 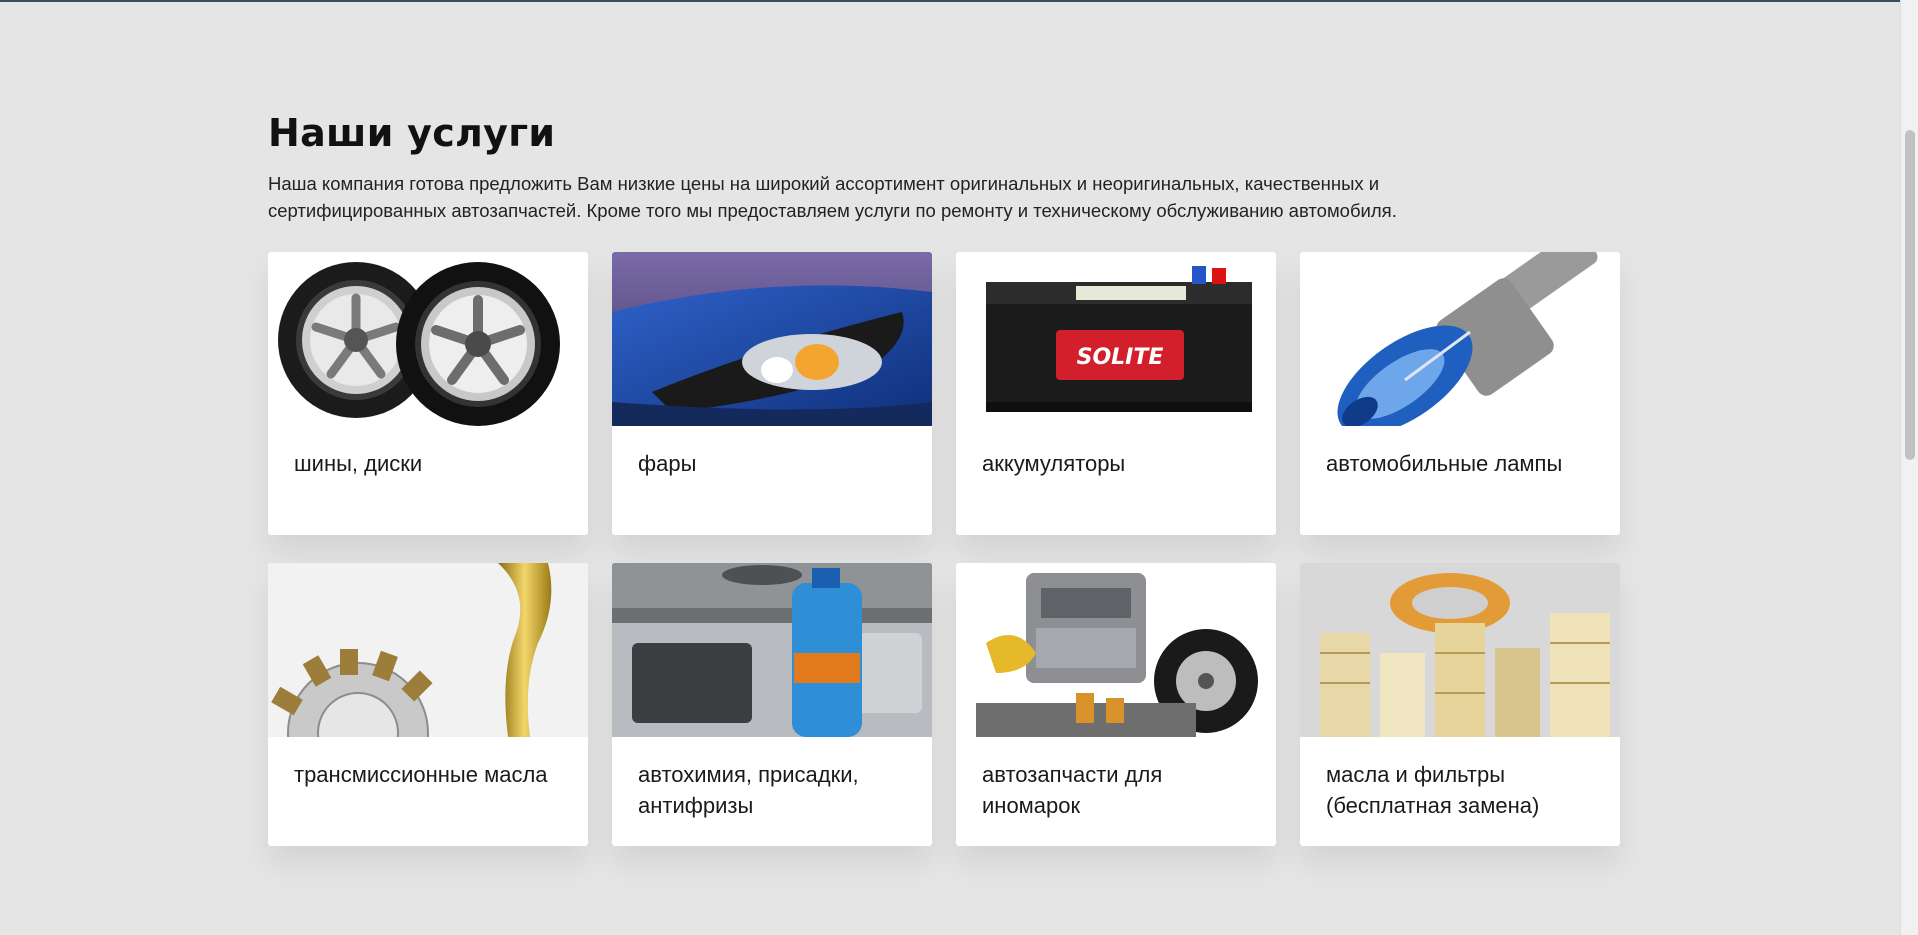 I want to click on service-card-headlights: фары, so click(x=772, y=393).